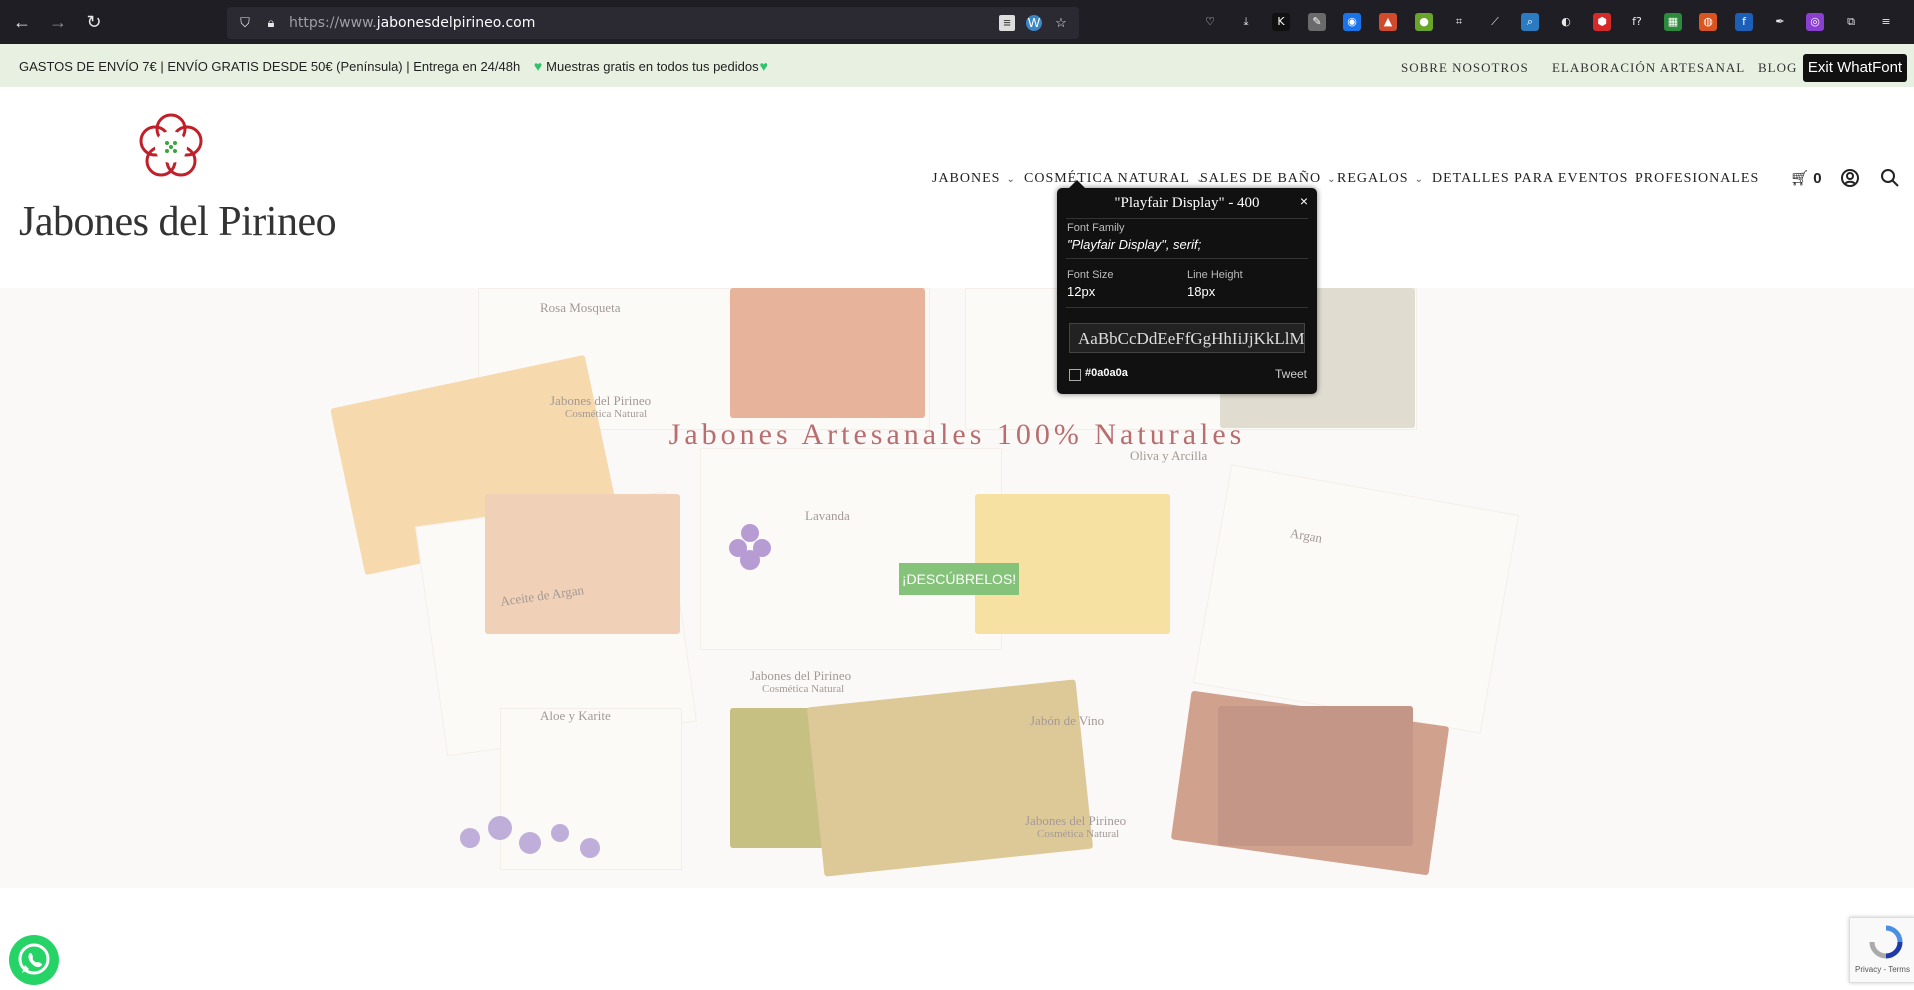 This screenshot has width=1914, height=990. I want to click on adblock-icon: ⬢, so click(1602, 22).